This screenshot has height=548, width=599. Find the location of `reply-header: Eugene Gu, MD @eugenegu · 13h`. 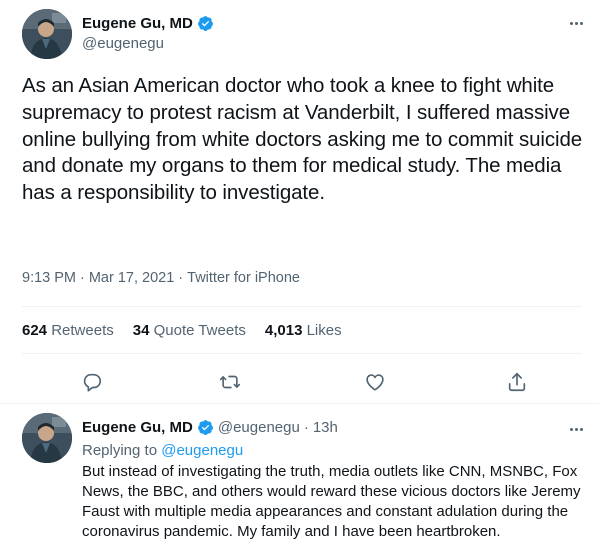

reply-header: Eugene Gu, MD @eugenegu · 13h is located at coordinates (210, 427).